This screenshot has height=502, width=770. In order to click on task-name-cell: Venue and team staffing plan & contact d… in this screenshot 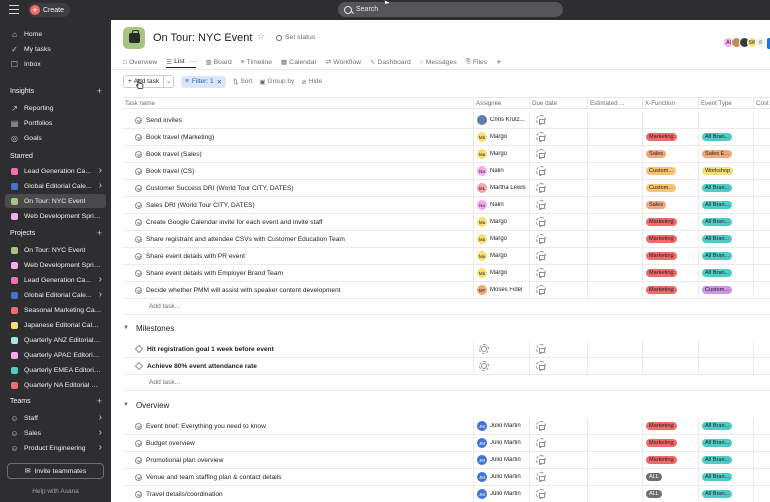, I will do `click(298, 477)`.